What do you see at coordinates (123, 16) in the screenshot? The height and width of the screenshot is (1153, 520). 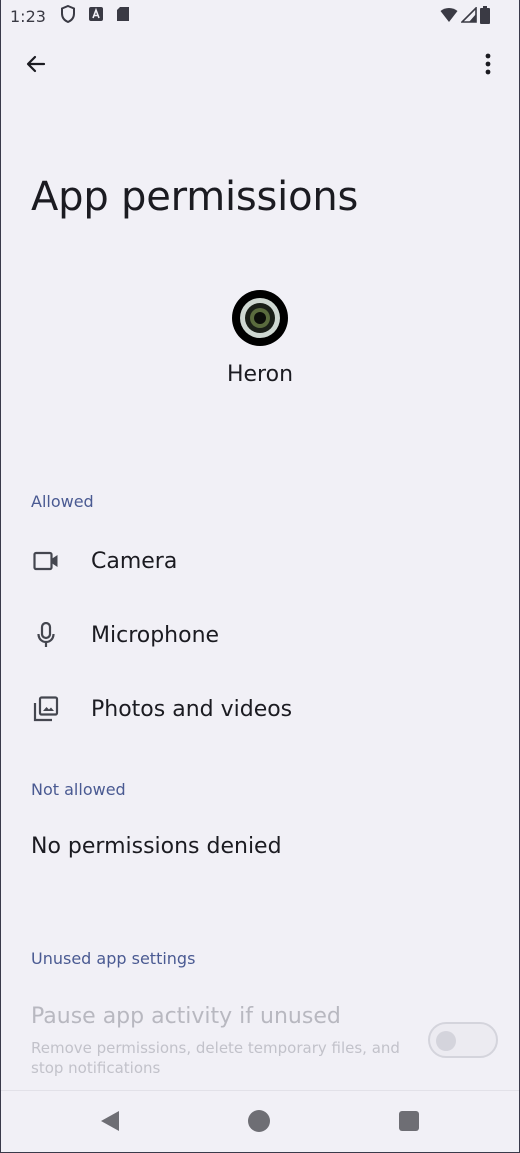 I see `sd-card-icon` at bounding box center [123, 16].